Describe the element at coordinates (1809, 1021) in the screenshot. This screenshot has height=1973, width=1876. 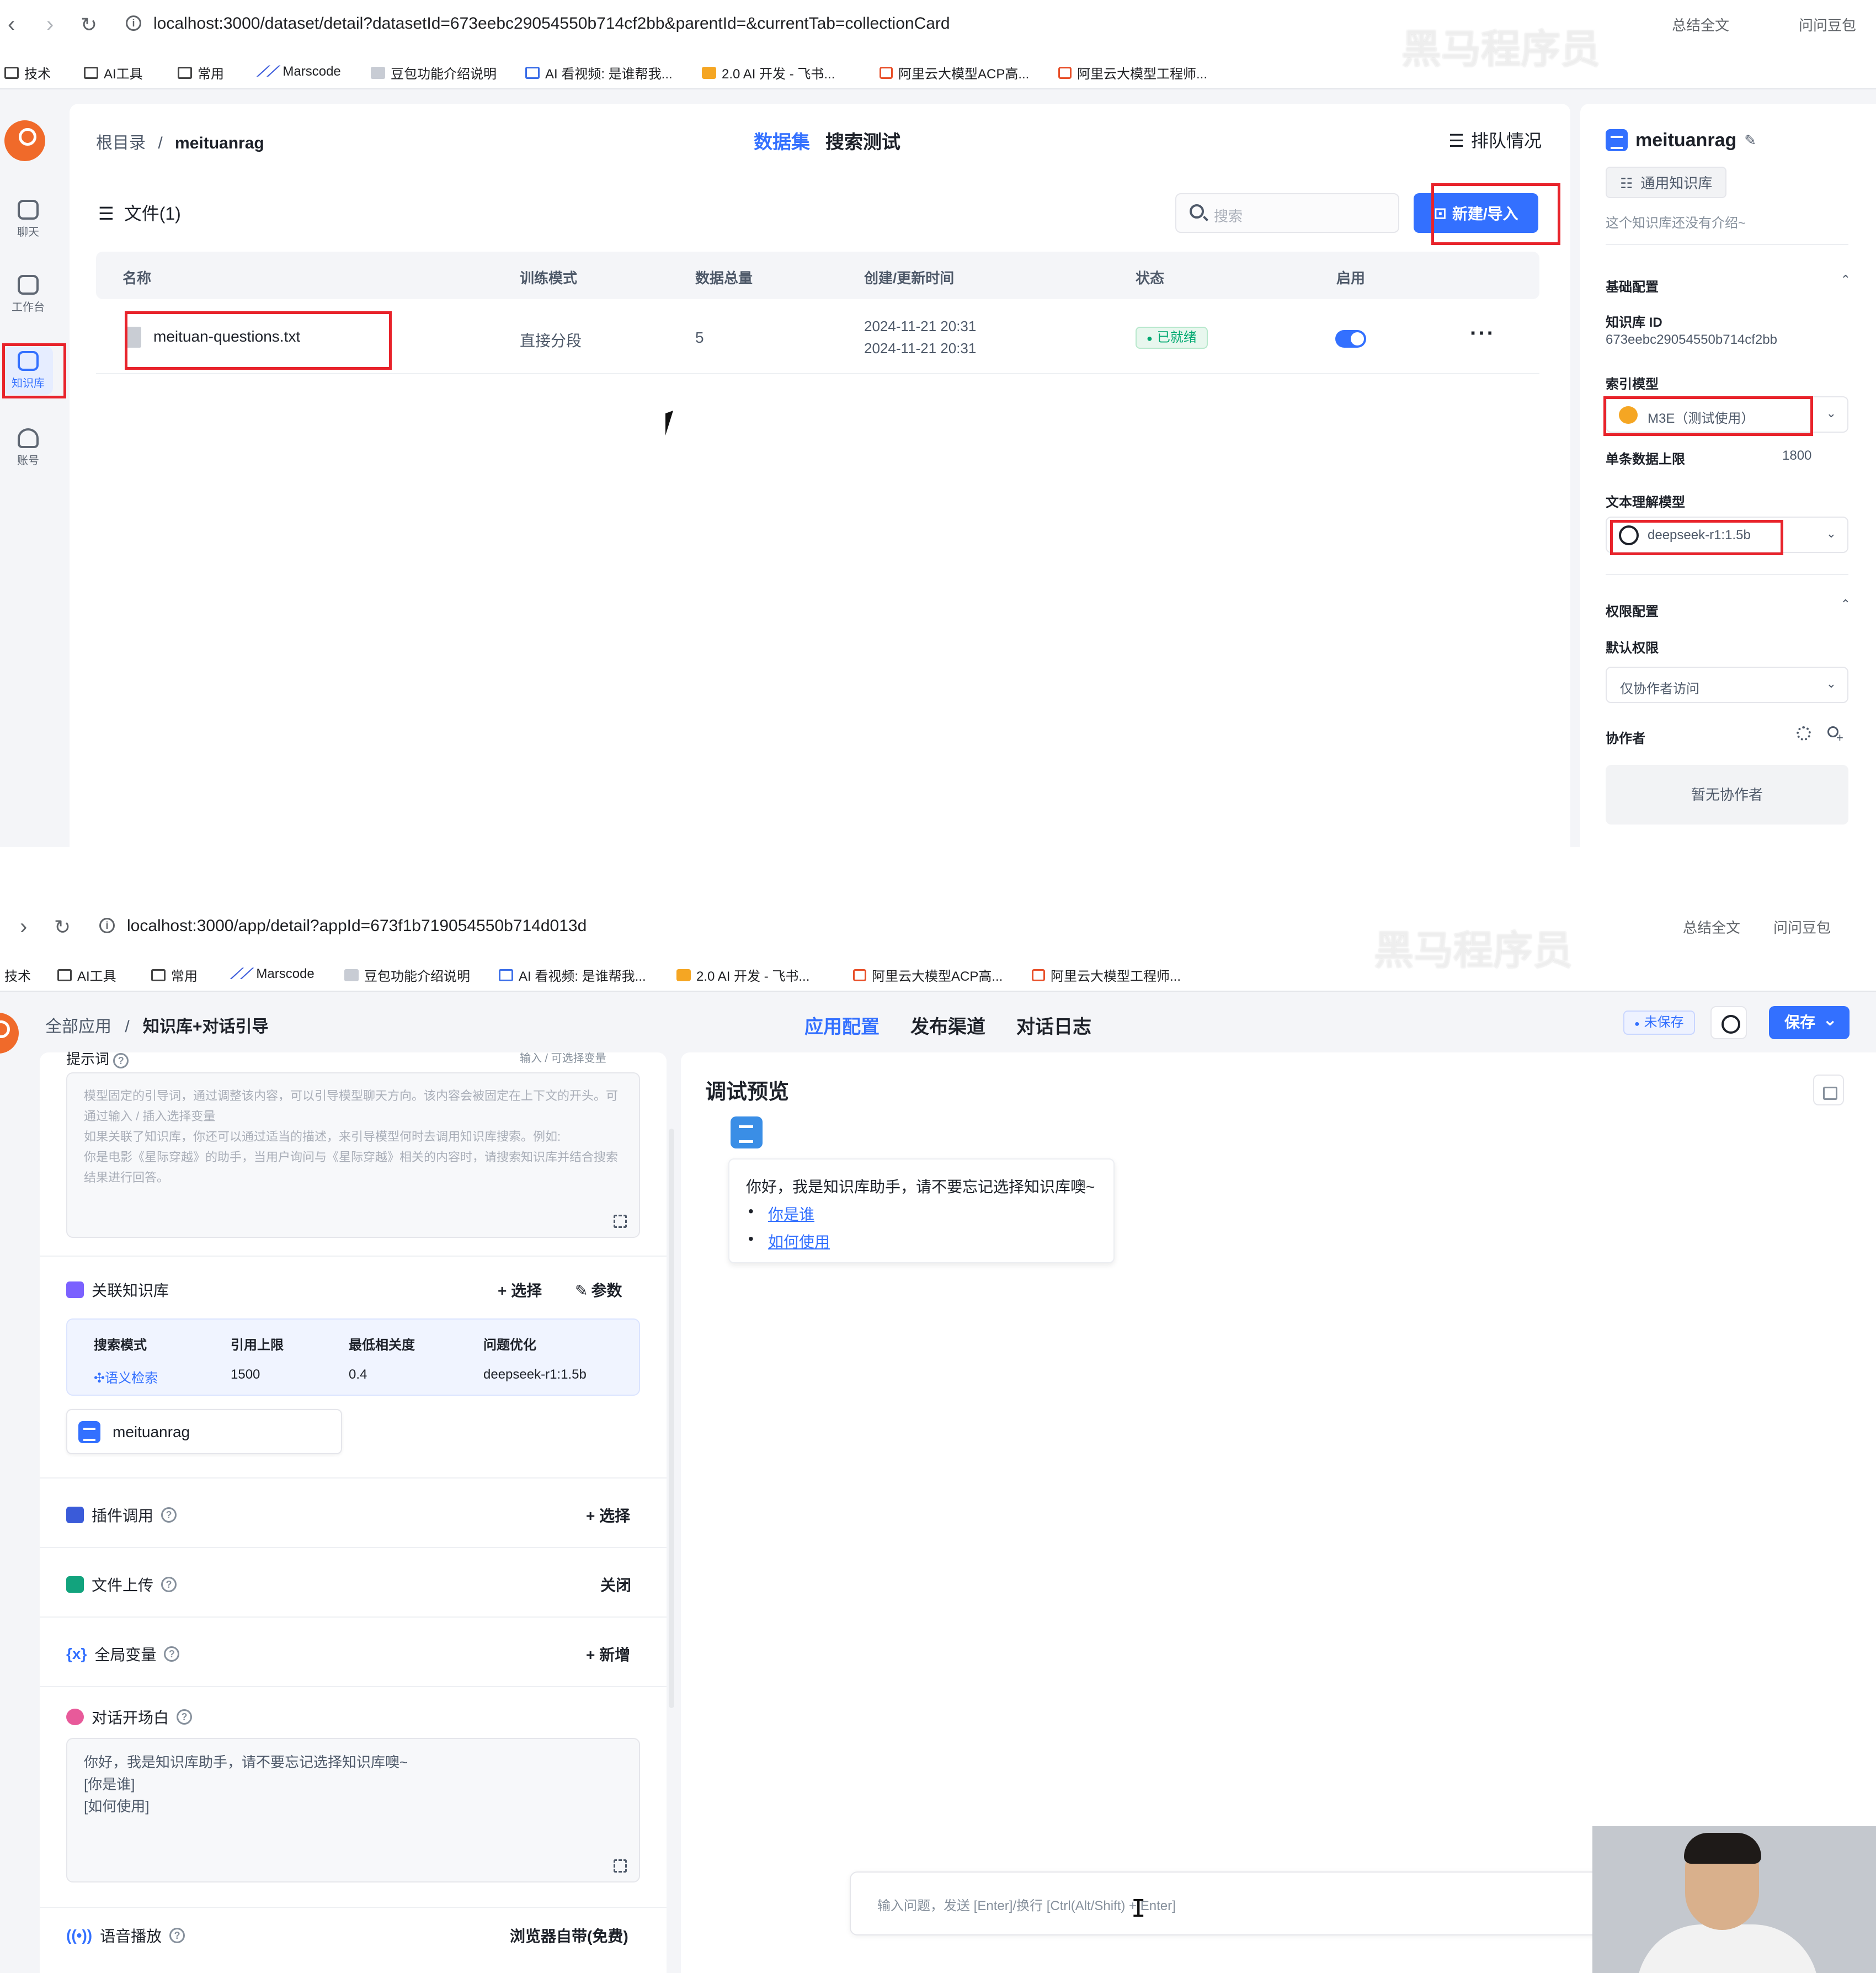
I see `save-button: 保存` at that location.